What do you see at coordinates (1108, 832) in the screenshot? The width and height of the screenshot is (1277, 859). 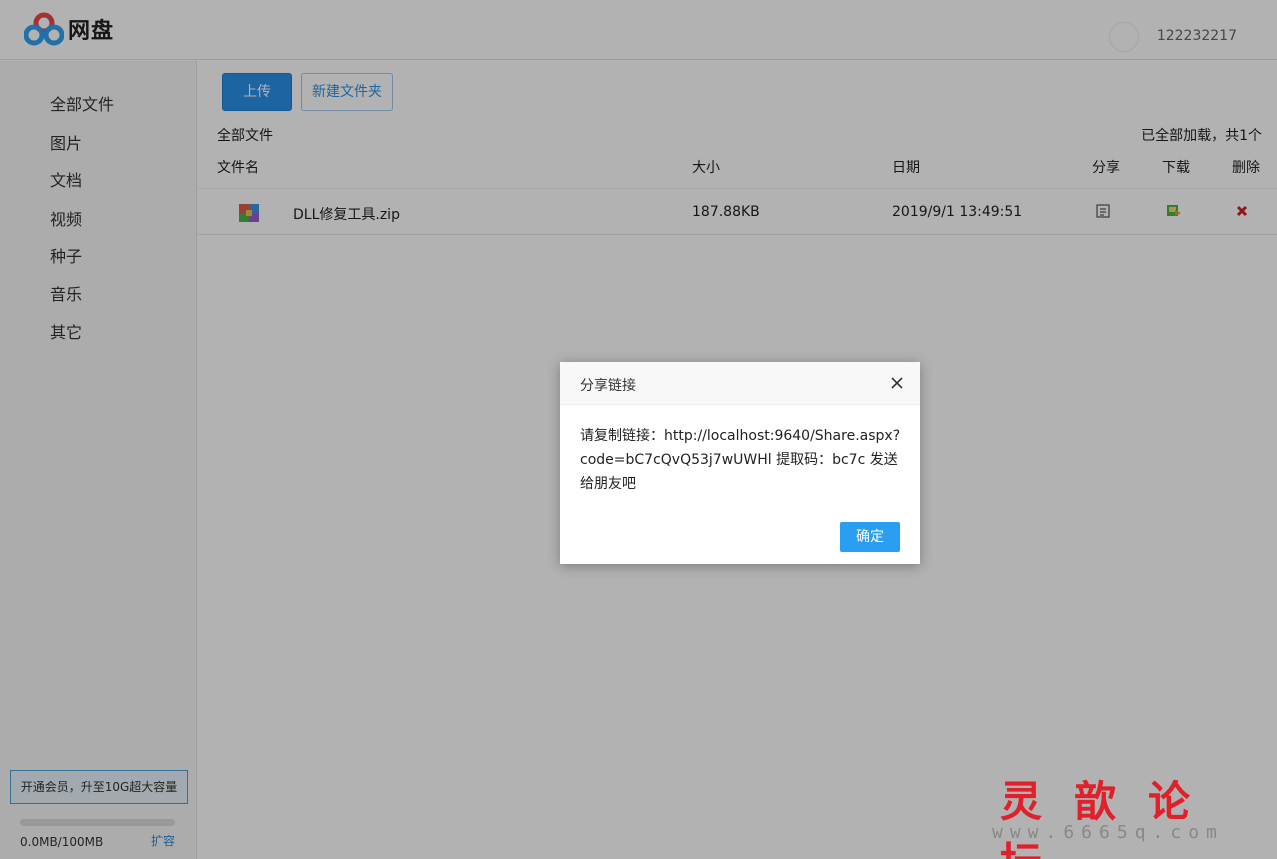 I see `watermark-url: www.6665q.com` at bounding box center [1108, 832].